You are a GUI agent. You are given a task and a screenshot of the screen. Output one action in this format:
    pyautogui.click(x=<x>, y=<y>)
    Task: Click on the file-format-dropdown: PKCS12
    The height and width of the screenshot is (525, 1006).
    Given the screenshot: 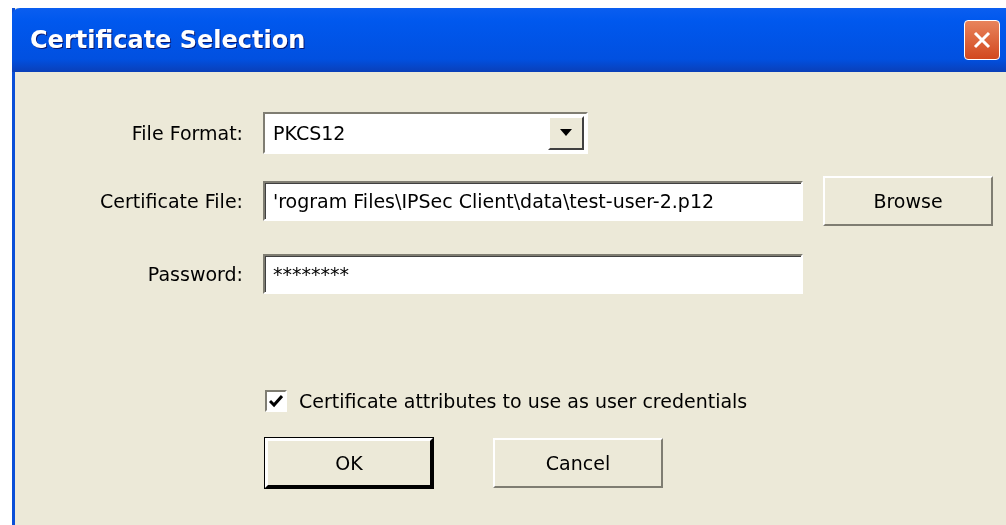 What is the action you would take?
    pyautogui.click(x=425, y=133)
    